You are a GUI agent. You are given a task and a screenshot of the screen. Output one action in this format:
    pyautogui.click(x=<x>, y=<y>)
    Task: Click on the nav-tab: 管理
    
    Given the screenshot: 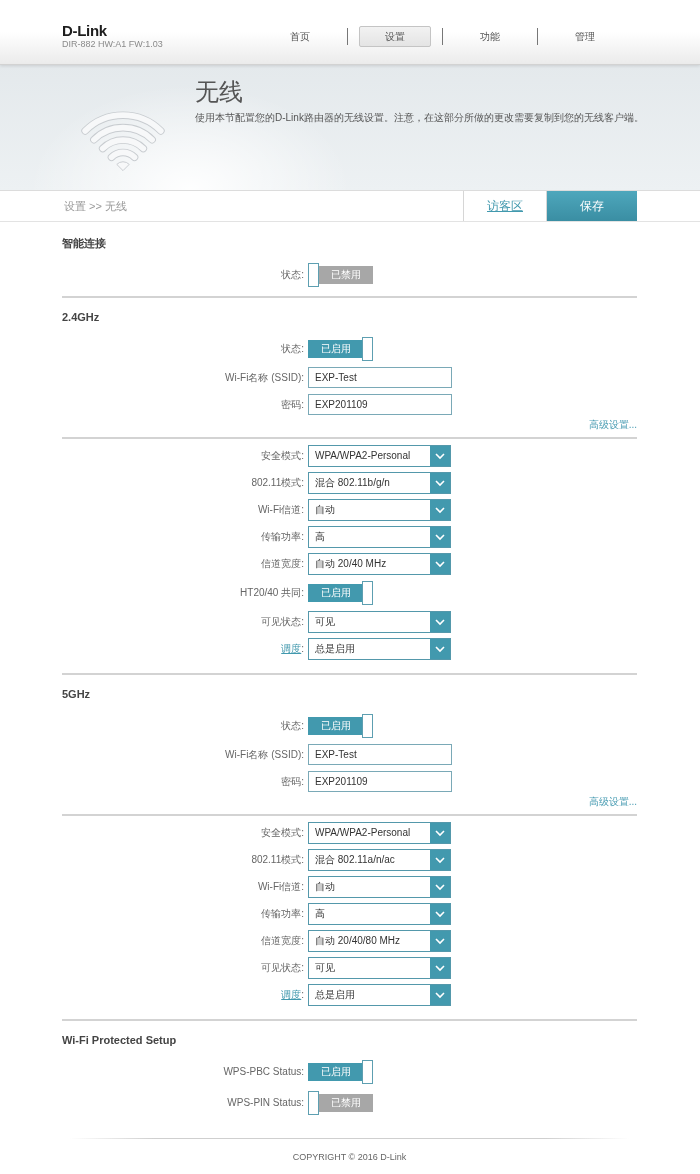 What is the action you would take?
    pyautogui.click(x=585, y=36)
    